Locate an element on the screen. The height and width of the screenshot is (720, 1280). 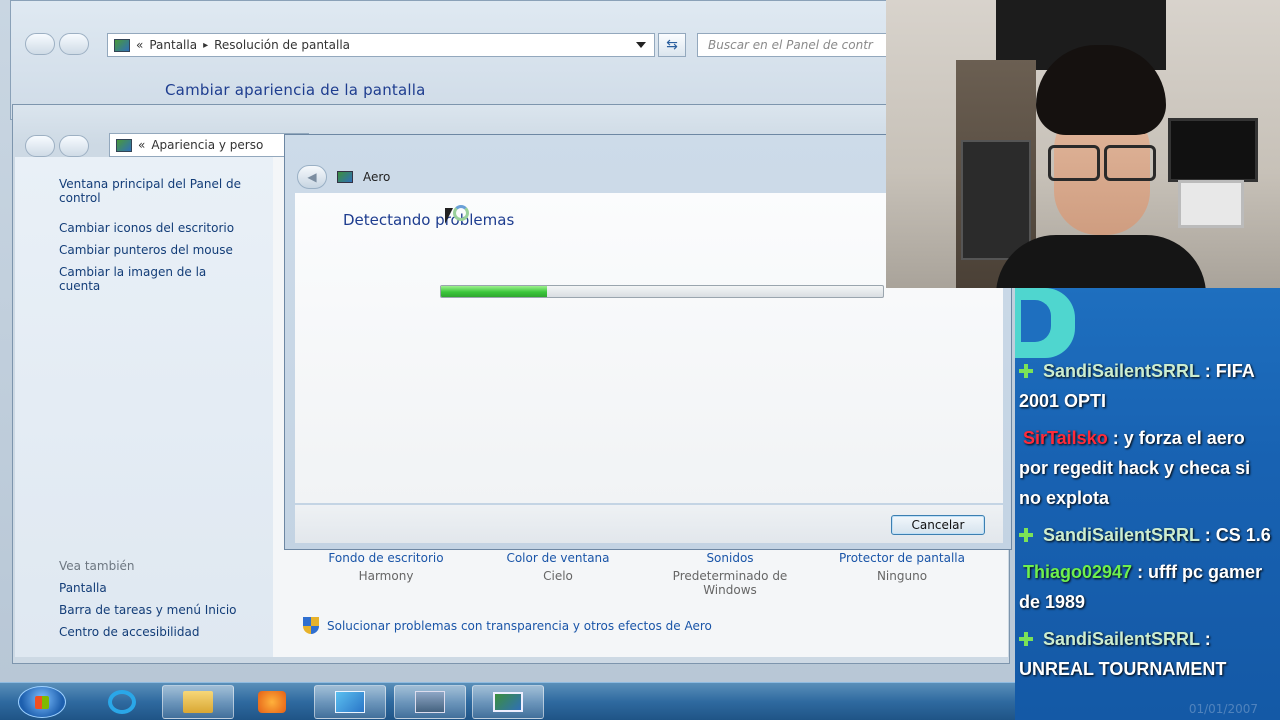
chat-message: SandiSailentSRRL : UNREAL TOURNAMENT is located at coordinates (1148, 654).